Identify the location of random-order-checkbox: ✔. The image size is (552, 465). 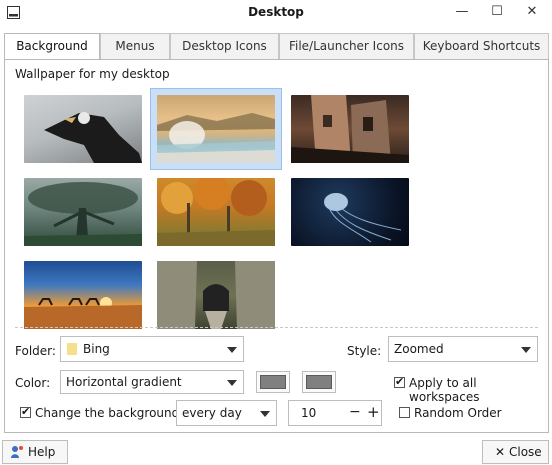
(404, 412).